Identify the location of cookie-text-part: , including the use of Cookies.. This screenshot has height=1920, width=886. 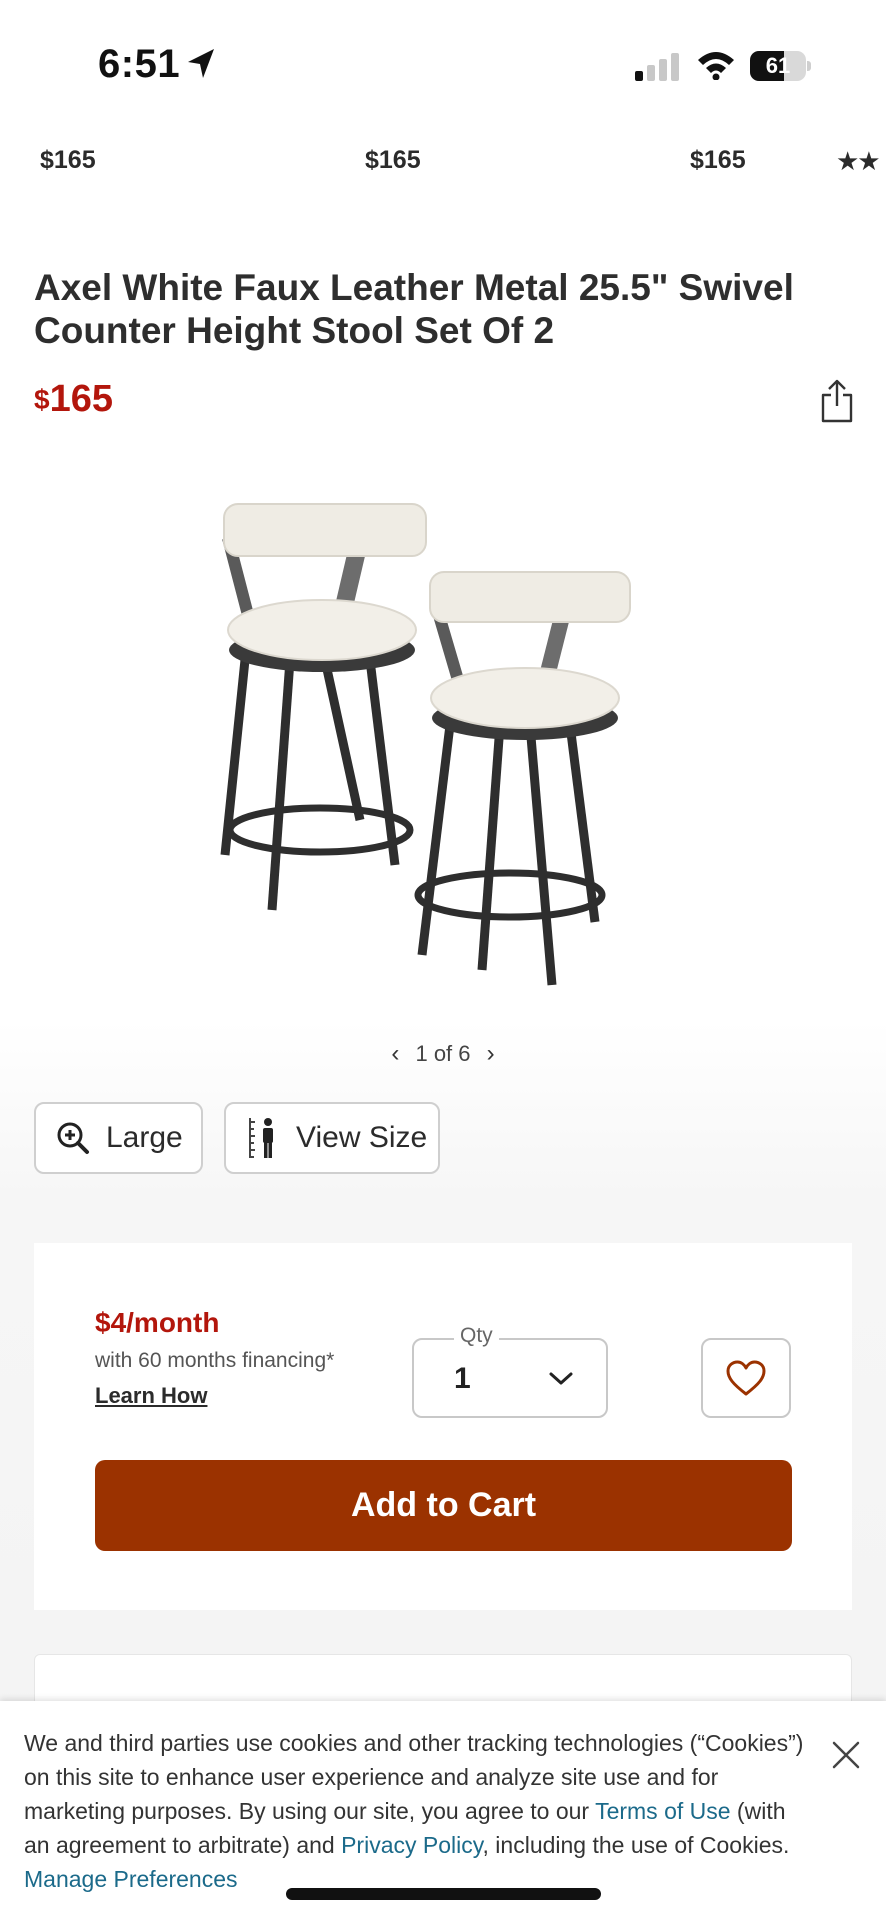
(636, 1845).